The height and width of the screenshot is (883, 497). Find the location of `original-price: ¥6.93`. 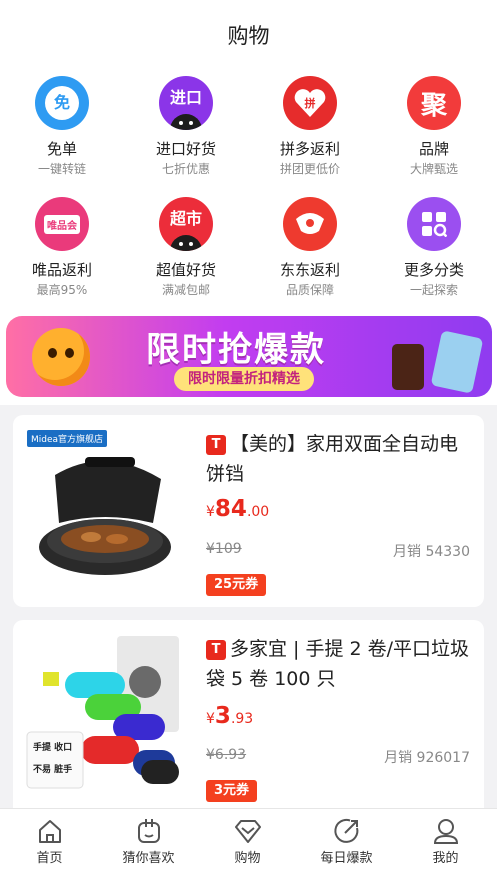

original-price: ¥6.93 is located at coordinates (226, 755).